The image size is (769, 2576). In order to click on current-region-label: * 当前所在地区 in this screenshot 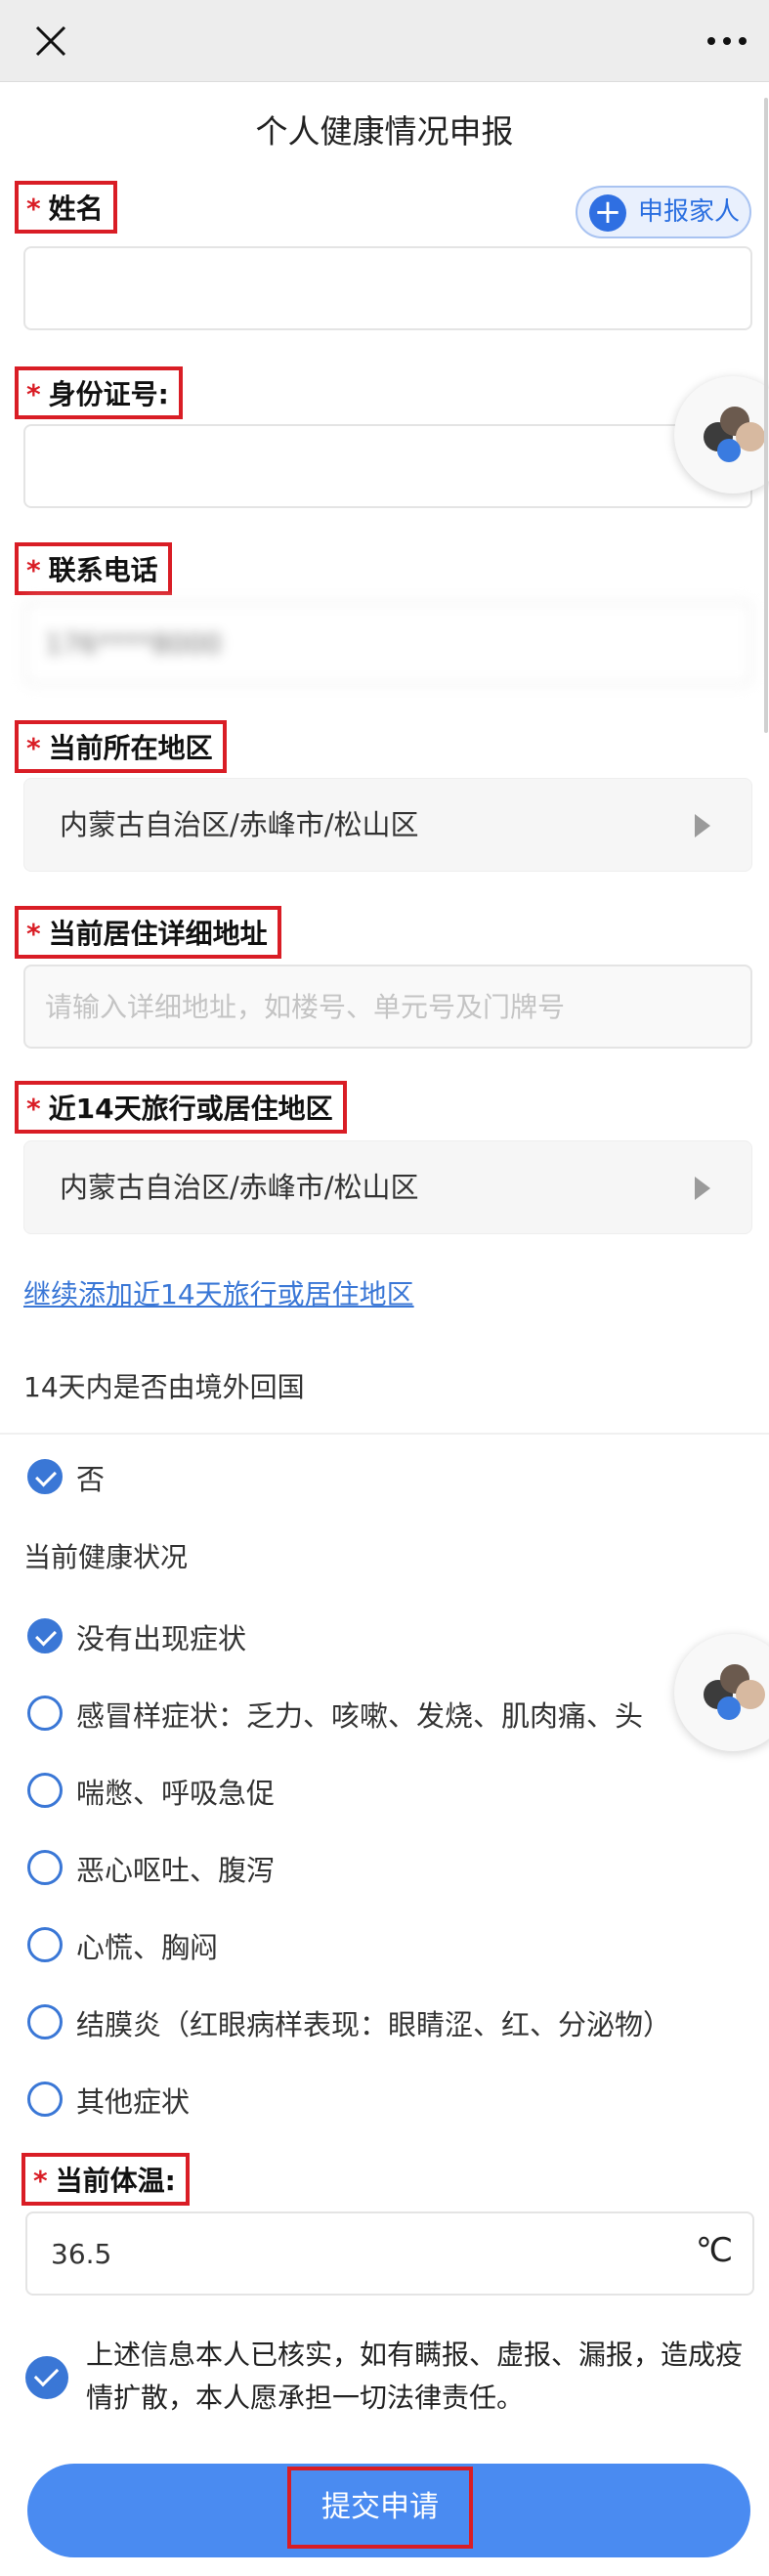, I will do `click(121, 746)`.